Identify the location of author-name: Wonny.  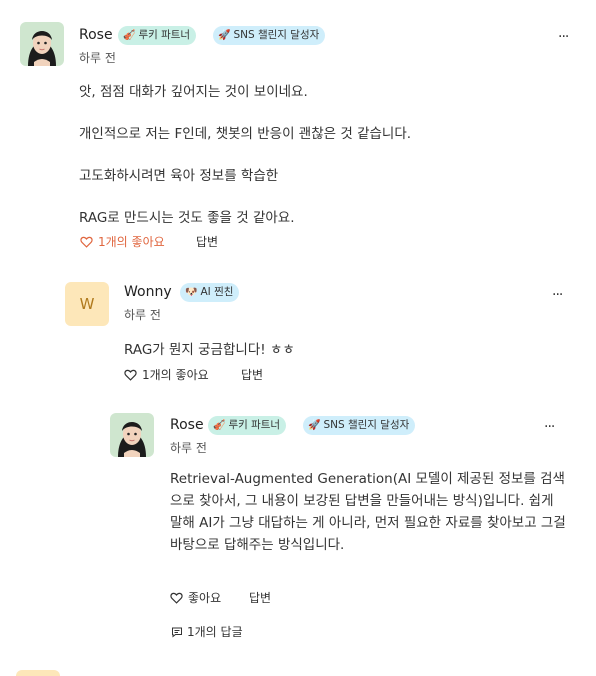
(148, 292).